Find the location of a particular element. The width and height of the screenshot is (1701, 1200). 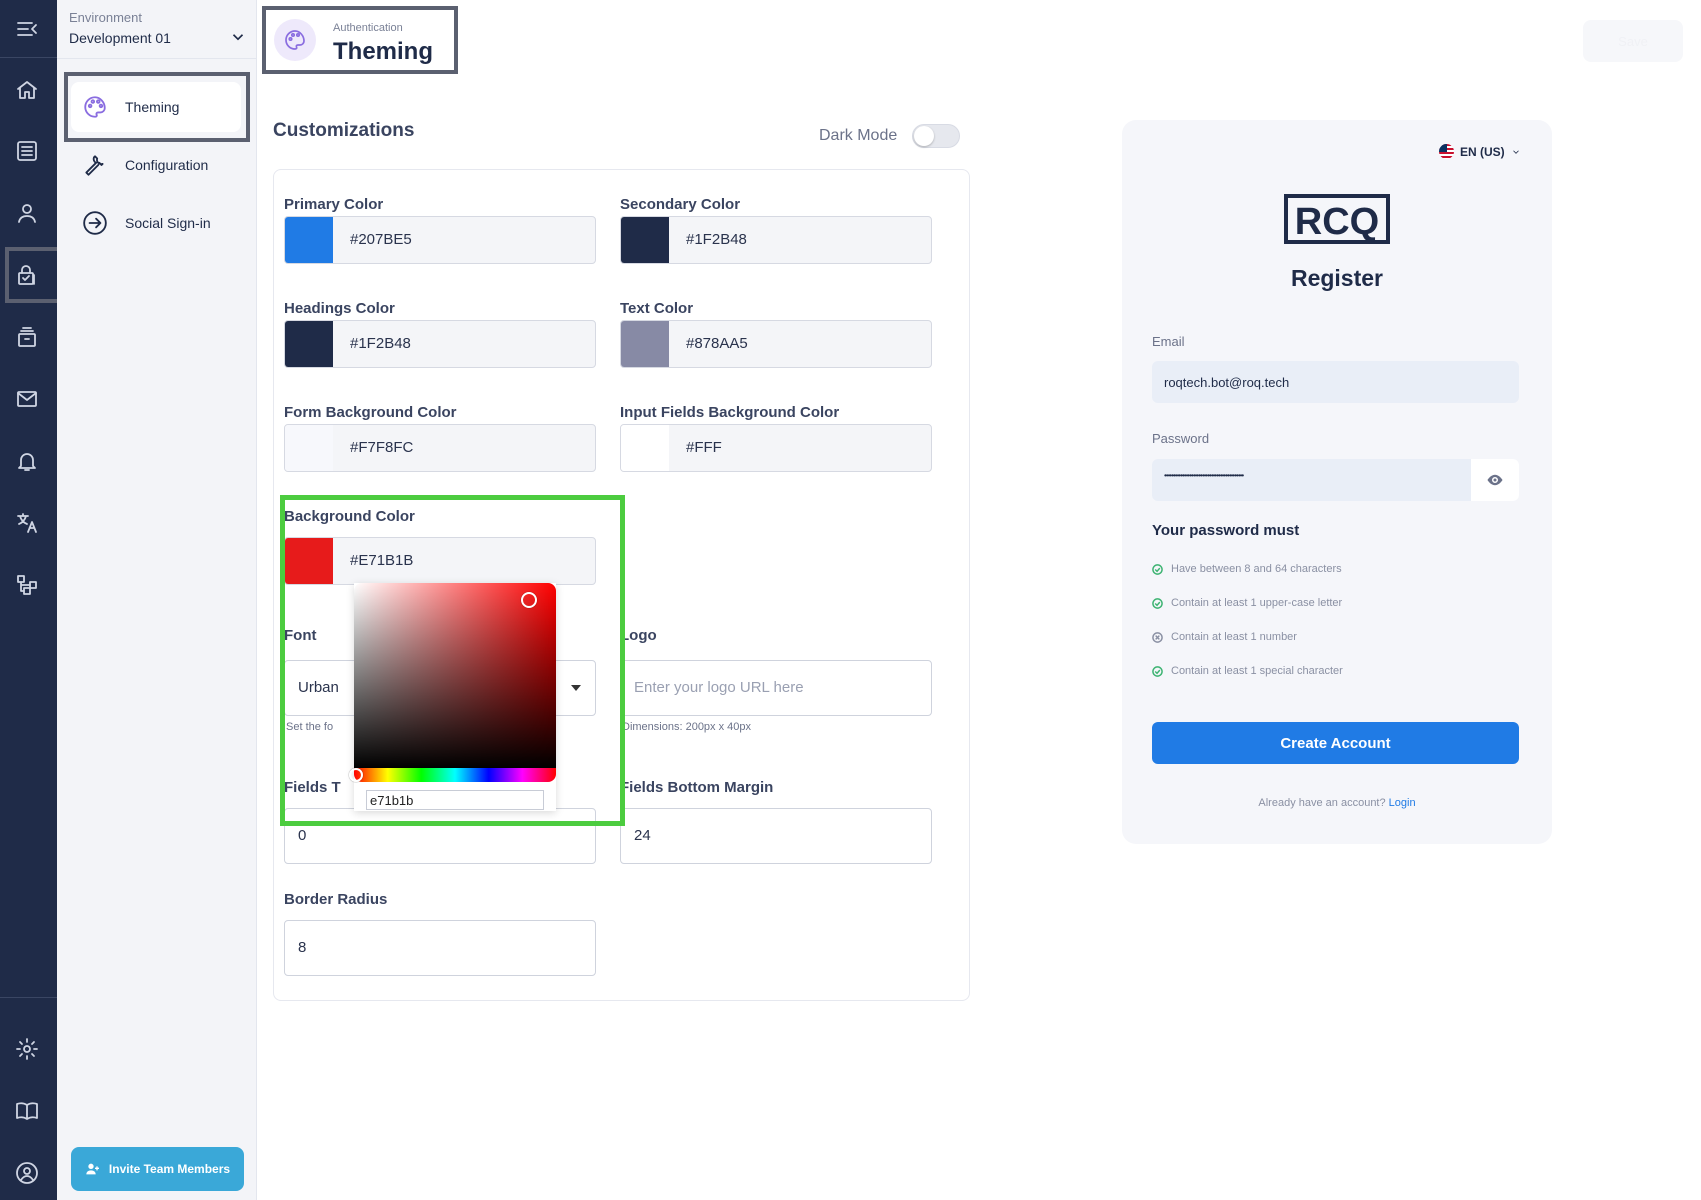

saturation-area is located at coordinates (455, 675).